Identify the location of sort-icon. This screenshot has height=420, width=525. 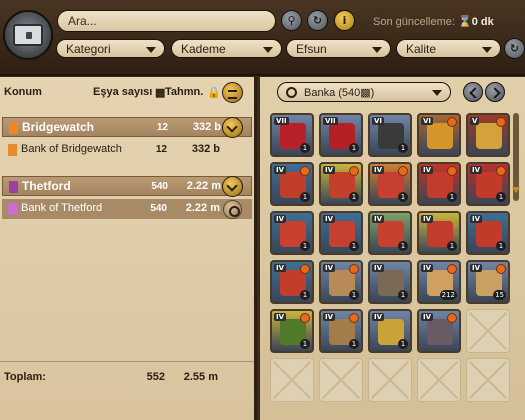
(232, 92).